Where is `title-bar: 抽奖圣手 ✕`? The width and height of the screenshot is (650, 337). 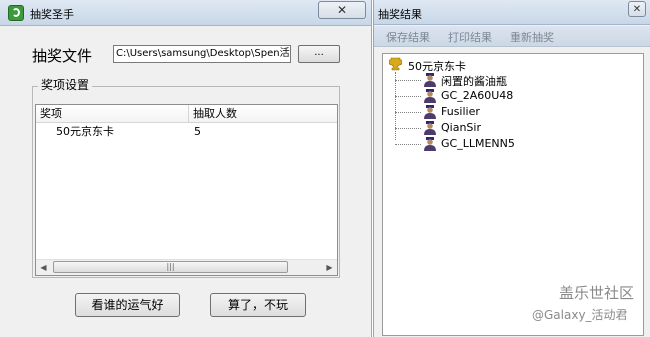
title-bar: 抽奖圣手 ✕ is located at coordinates (185, 13).